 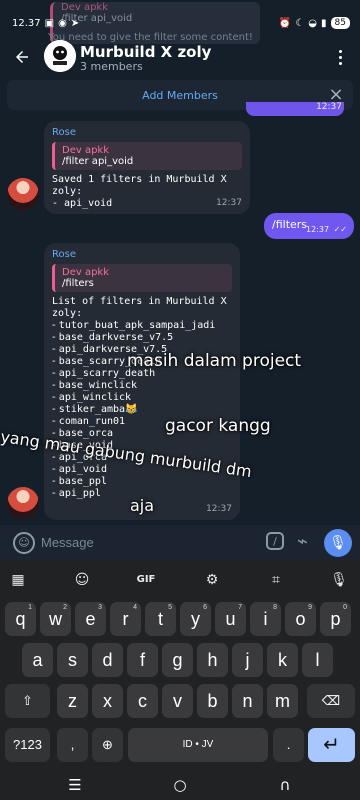 What do you see at coordinates (212, 660) in the screenshot?
I see `key-h: h` at bounding box center [212, 660].